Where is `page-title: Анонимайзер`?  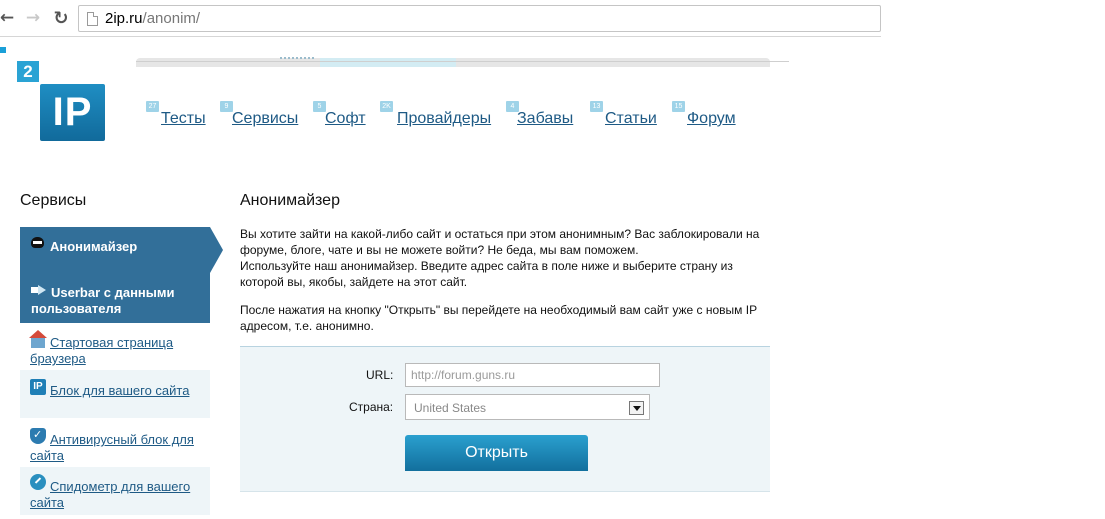 page-title: Анонимайзер is located at coordinates (290, 200).